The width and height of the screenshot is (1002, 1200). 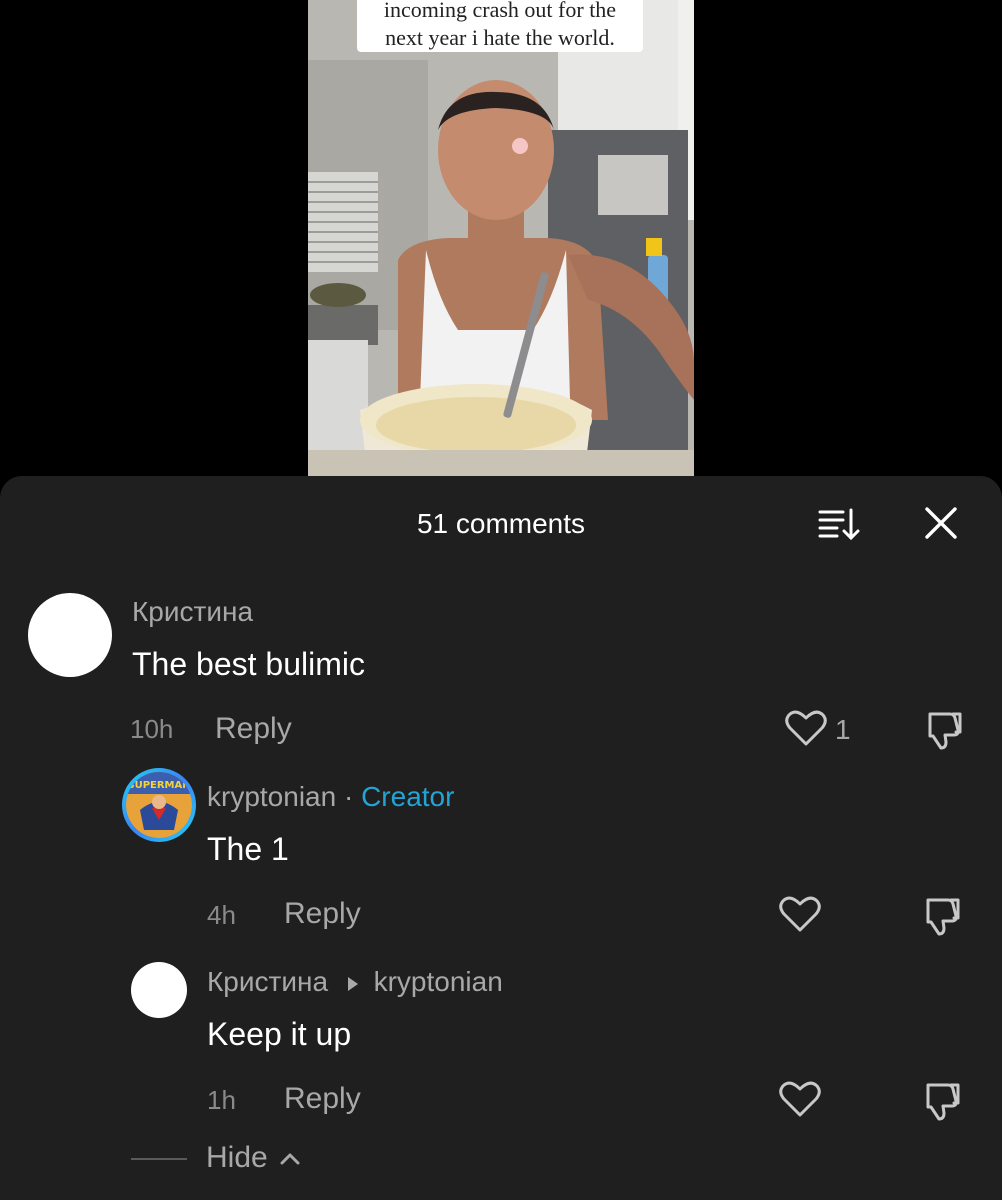 I want to click on comment-author-line: kryptonian · Creator, so click(x=330, y=797).